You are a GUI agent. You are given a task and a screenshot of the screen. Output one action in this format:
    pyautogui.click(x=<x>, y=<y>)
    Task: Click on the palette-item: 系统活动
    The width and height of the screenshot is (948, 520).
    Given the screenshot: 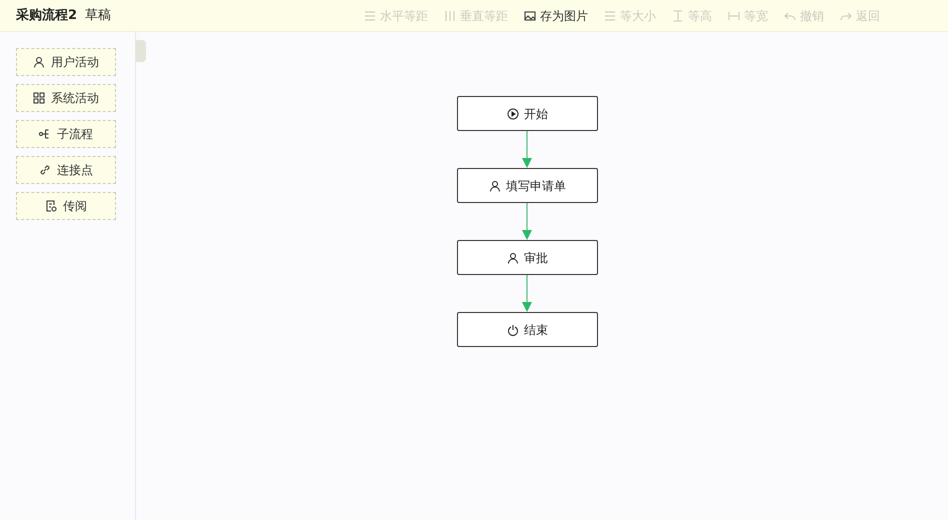 What is the action you would take?
    pyautogui.click(x=66, y=98)
    